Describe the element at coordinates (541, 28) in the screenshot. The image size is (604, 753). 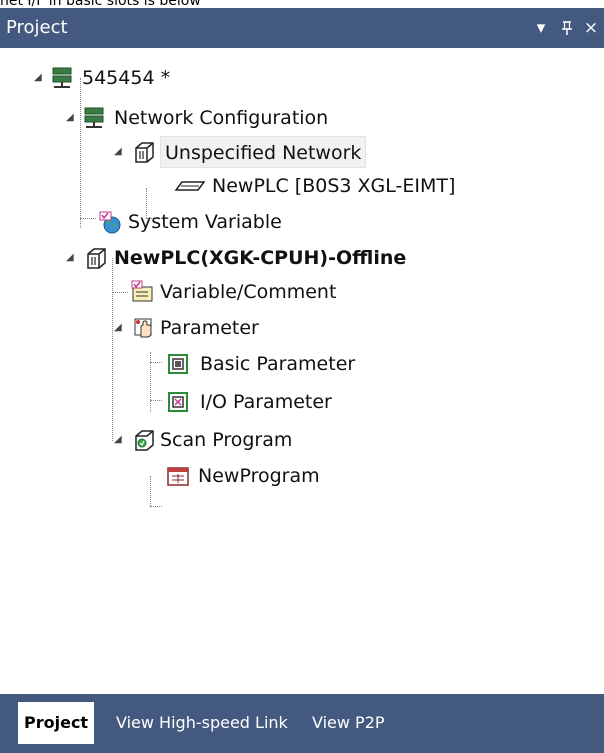
I see `dropdown-icon: ▾` at that location.